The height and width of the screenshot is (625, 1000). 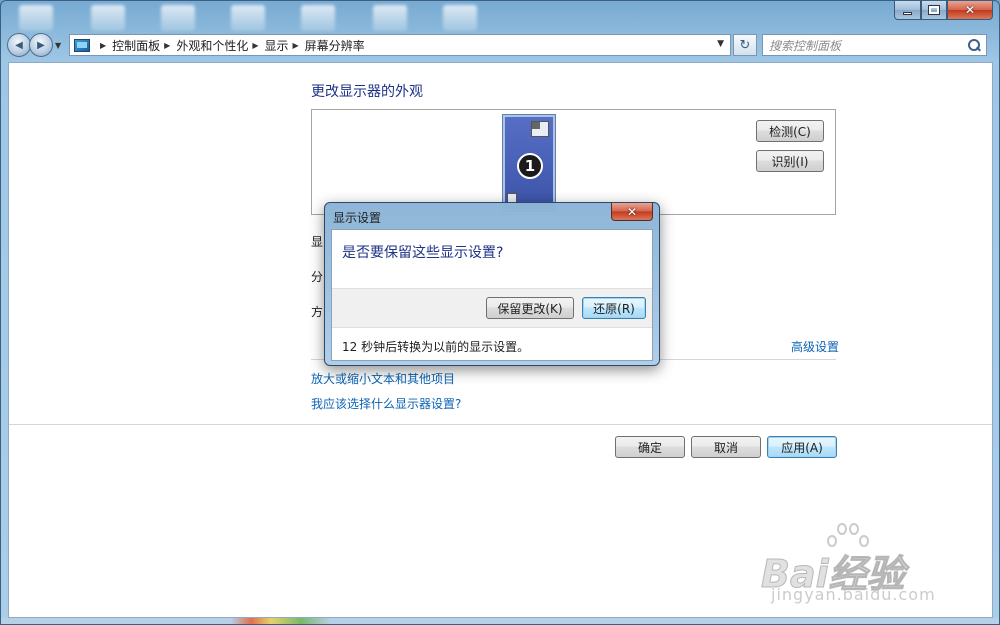 I want to click on monitor-1: 1, so click(x=529, y=163).